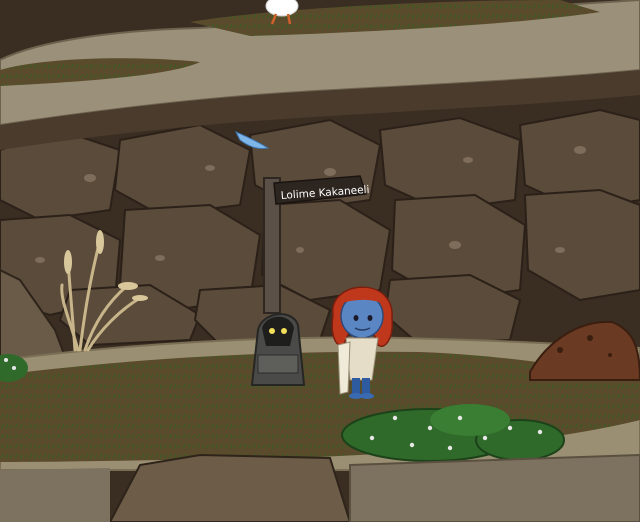 The height and width of the screenshot is (522, 640). I want to click on foreground-rock, so click(230, 487).